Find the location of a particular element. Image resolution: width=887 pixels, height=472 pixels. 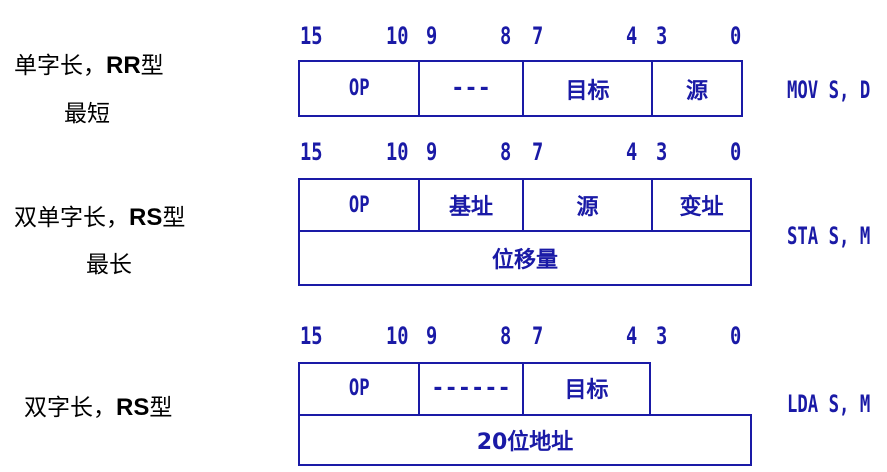

format2-word1: OP 基址 源 变址 is located at coordinates (525, 205).